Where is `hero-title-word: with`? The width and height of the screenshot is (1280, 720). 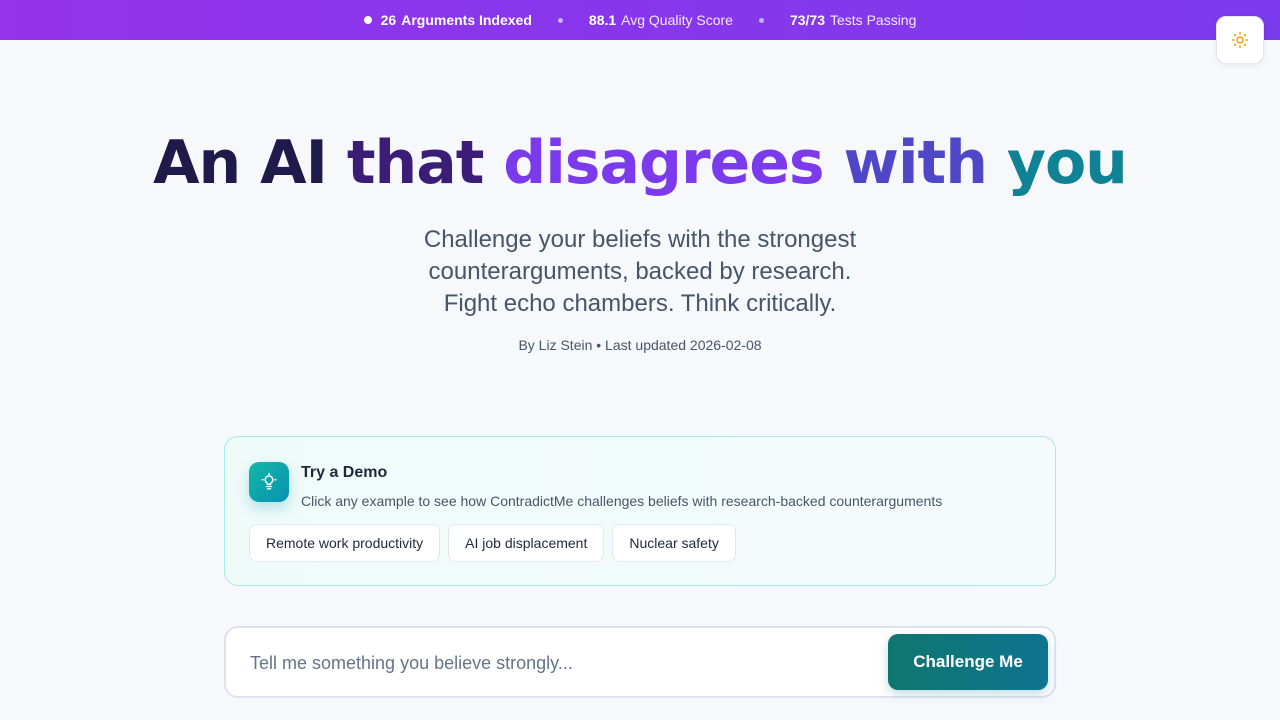 hero-title-word: with is located at coordinates (915, 163).